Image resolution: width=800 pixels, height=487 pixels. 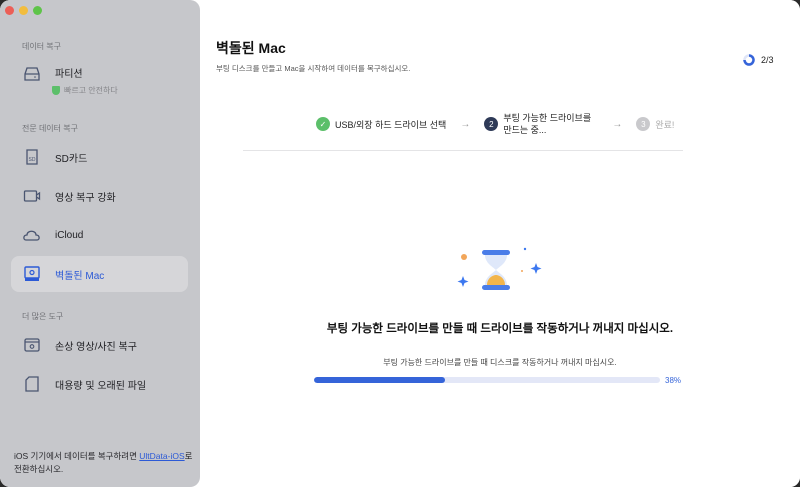 I want to click on page-subtitle: 부팅 디스크를 만들고 Mac을 시작하여 데이터를 복구하십시오., so click(x=313, y=68).